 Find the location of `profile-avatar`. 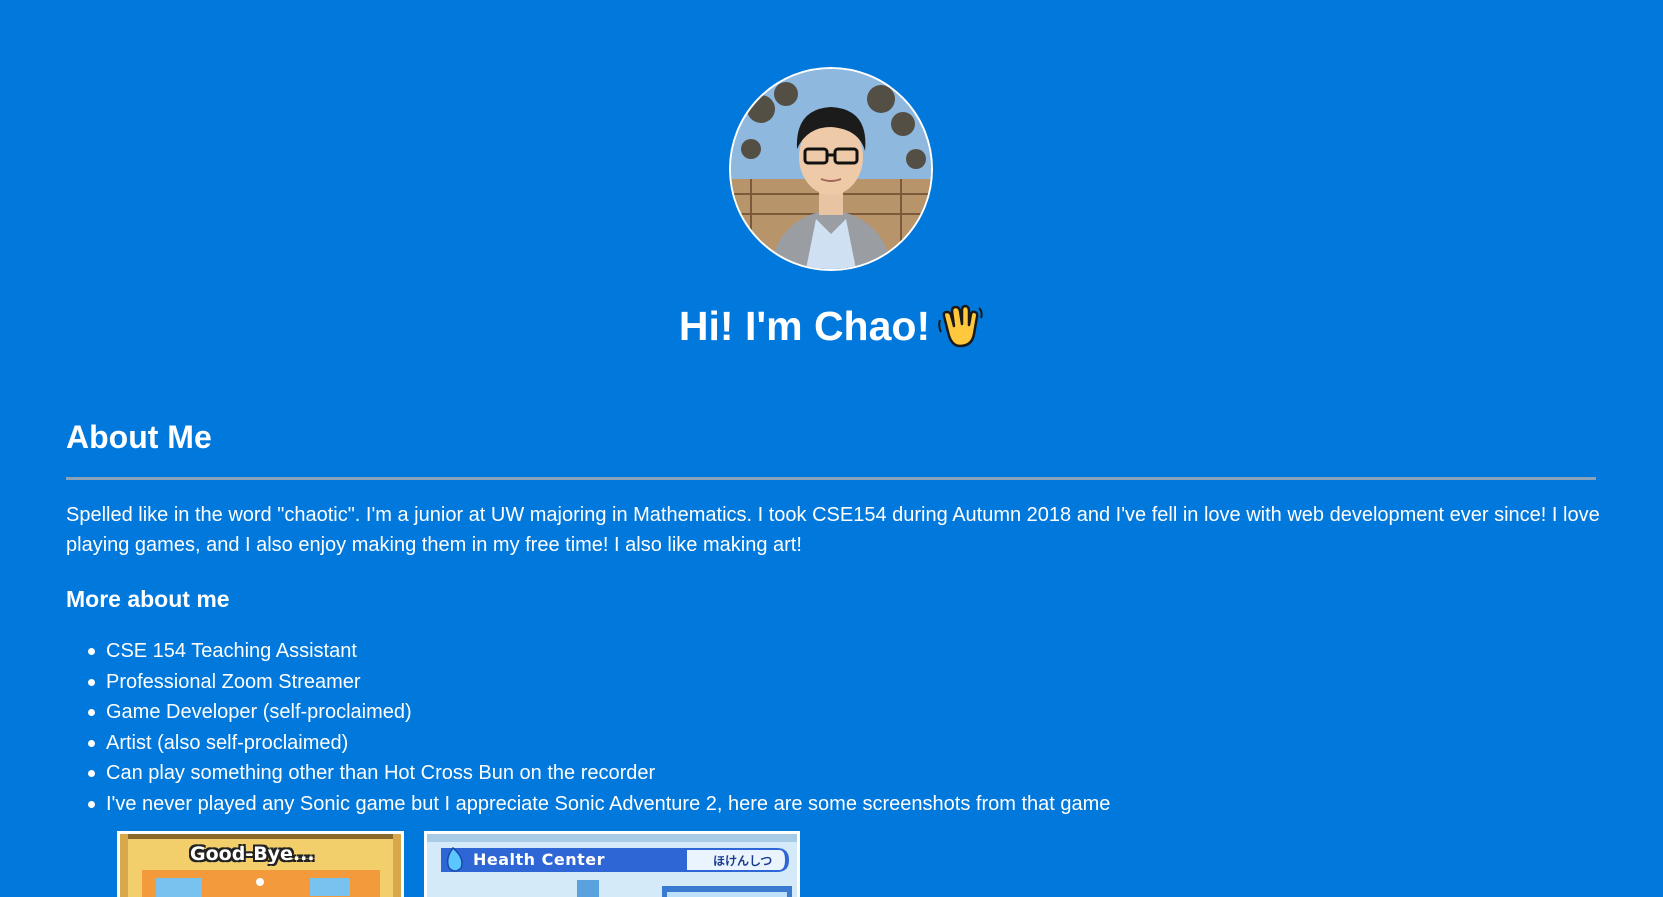

profile-avatar is located at coordinates (831, 169).